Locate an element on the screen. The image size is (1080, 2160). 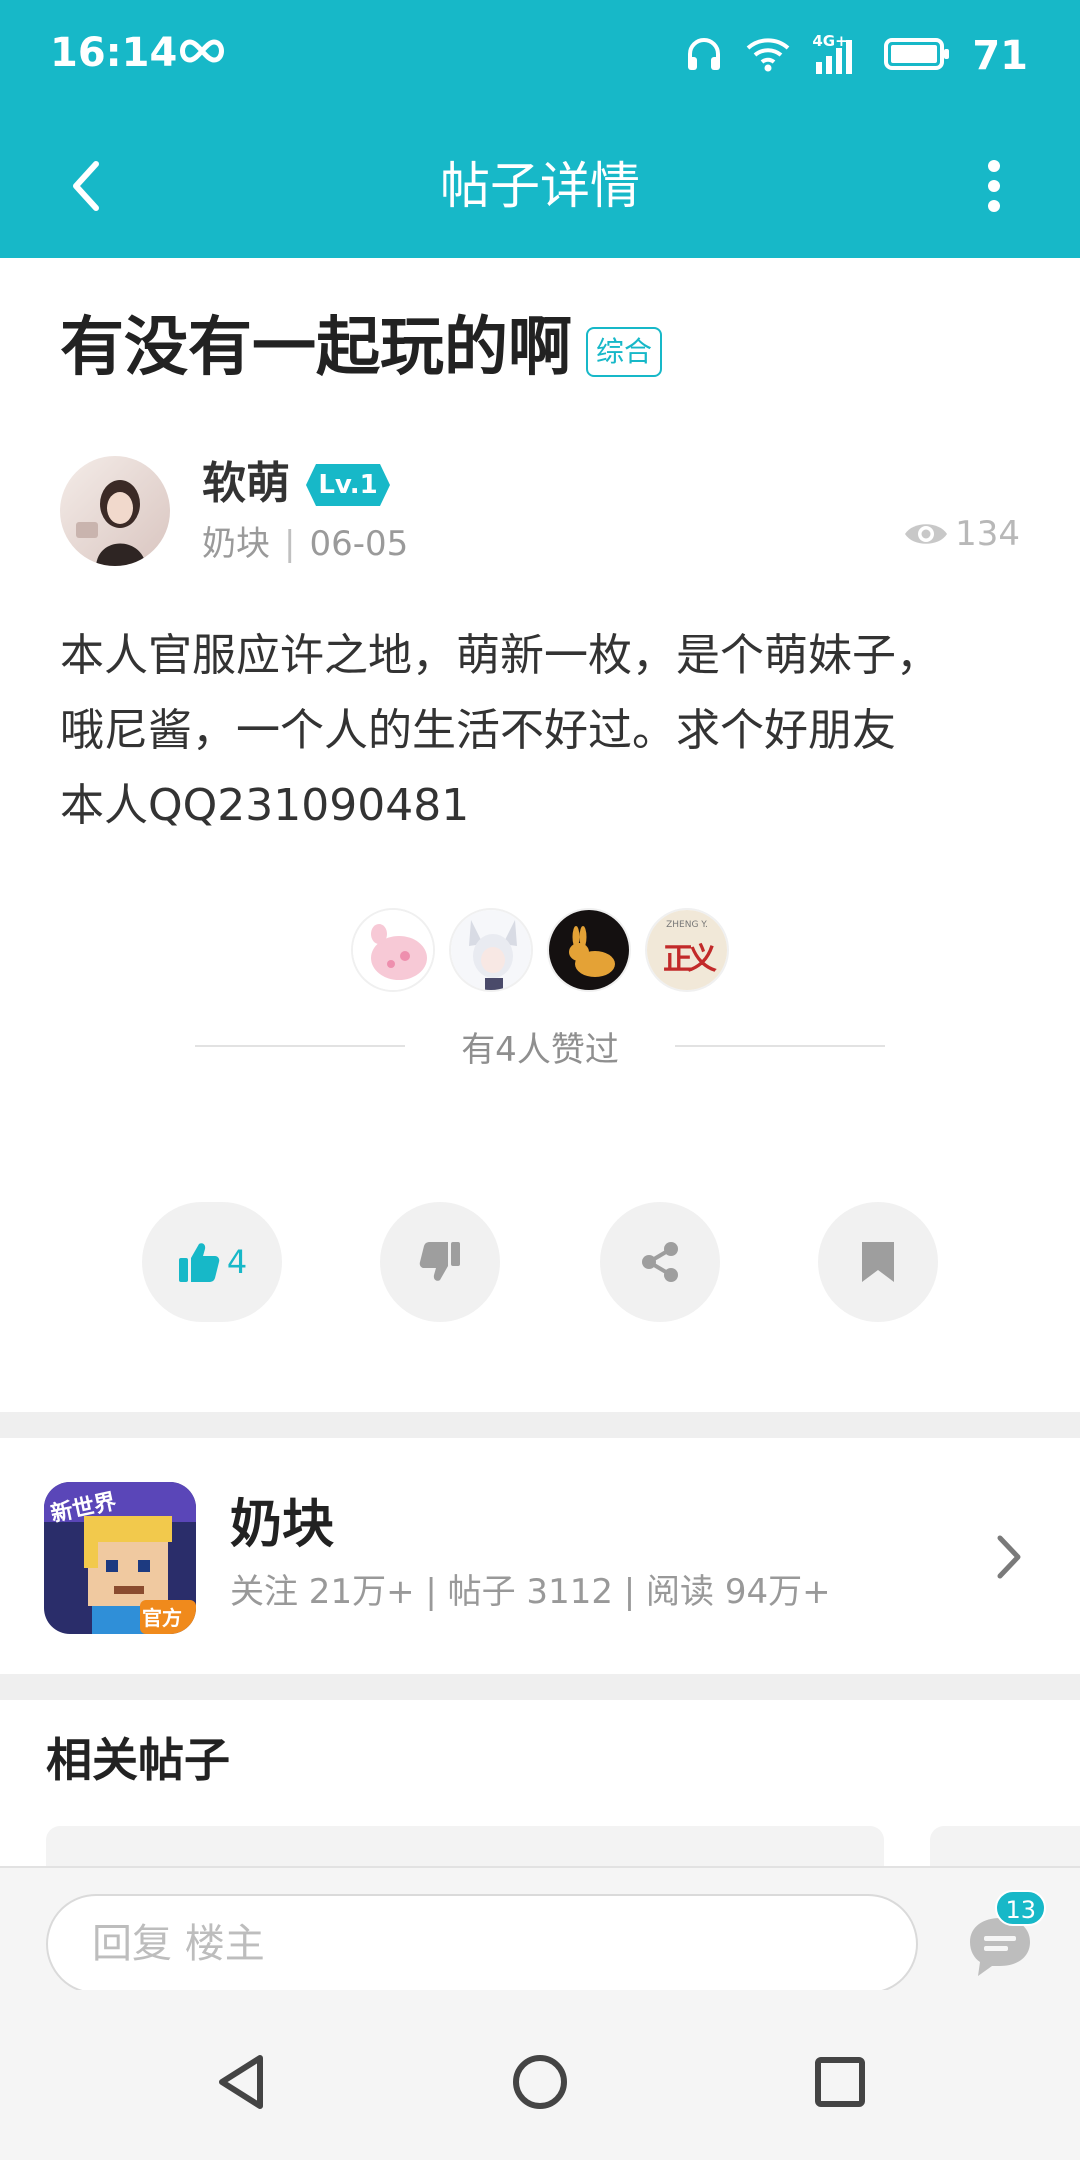
share-icon is located at coordinates (660, 1262).